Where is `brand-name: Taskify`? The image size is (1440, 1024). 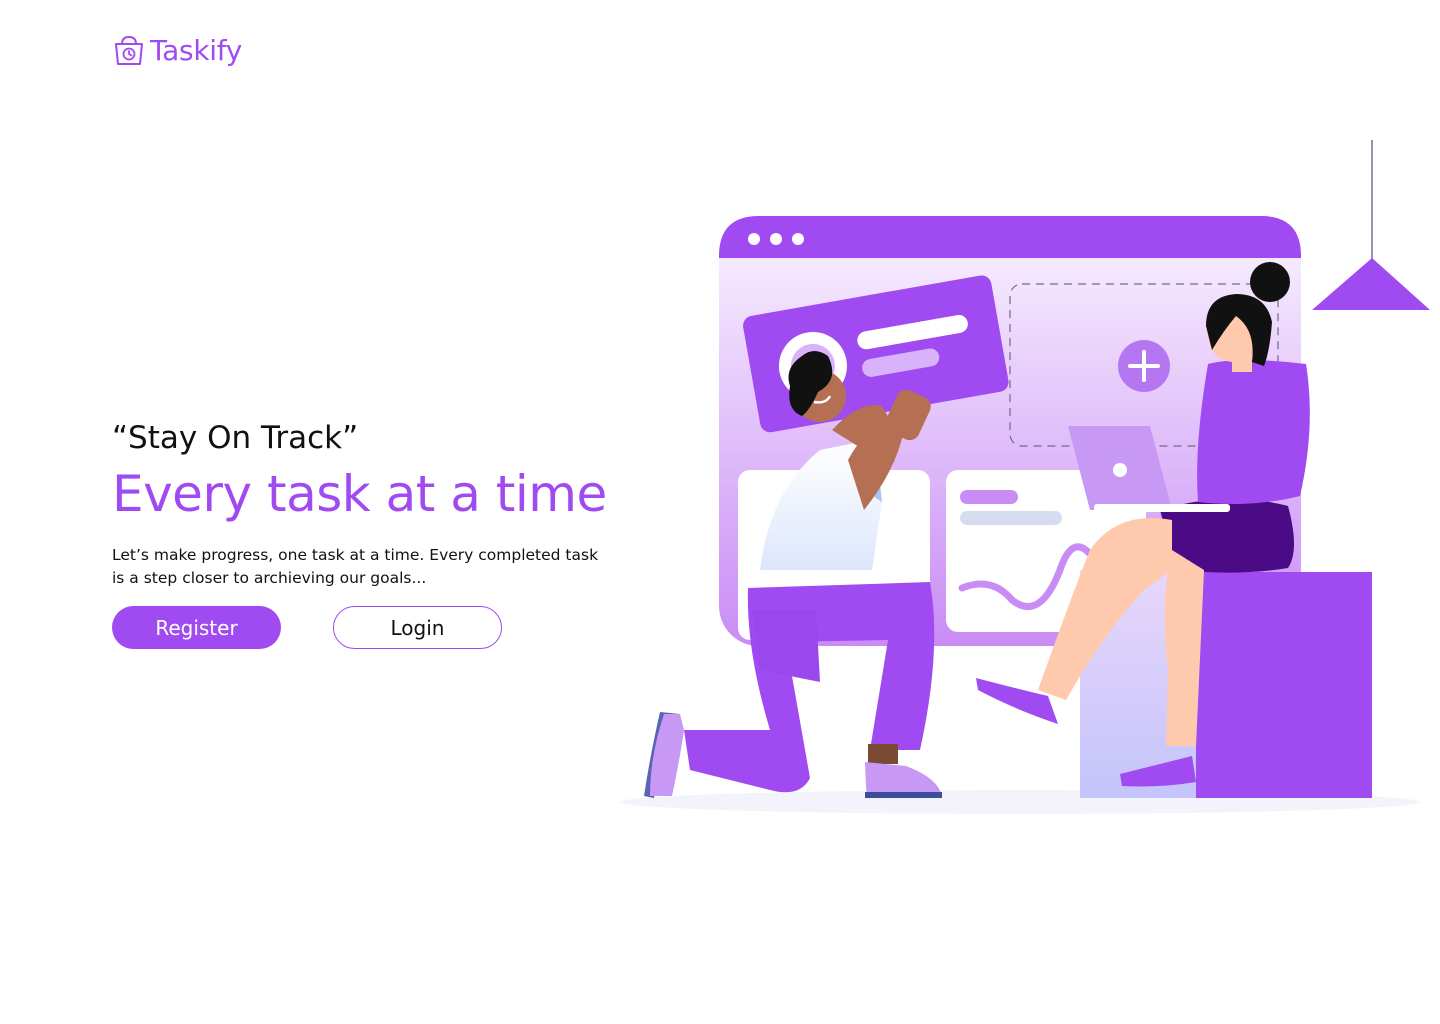 brand-name: Taskify is located at coordinates (196, 50).